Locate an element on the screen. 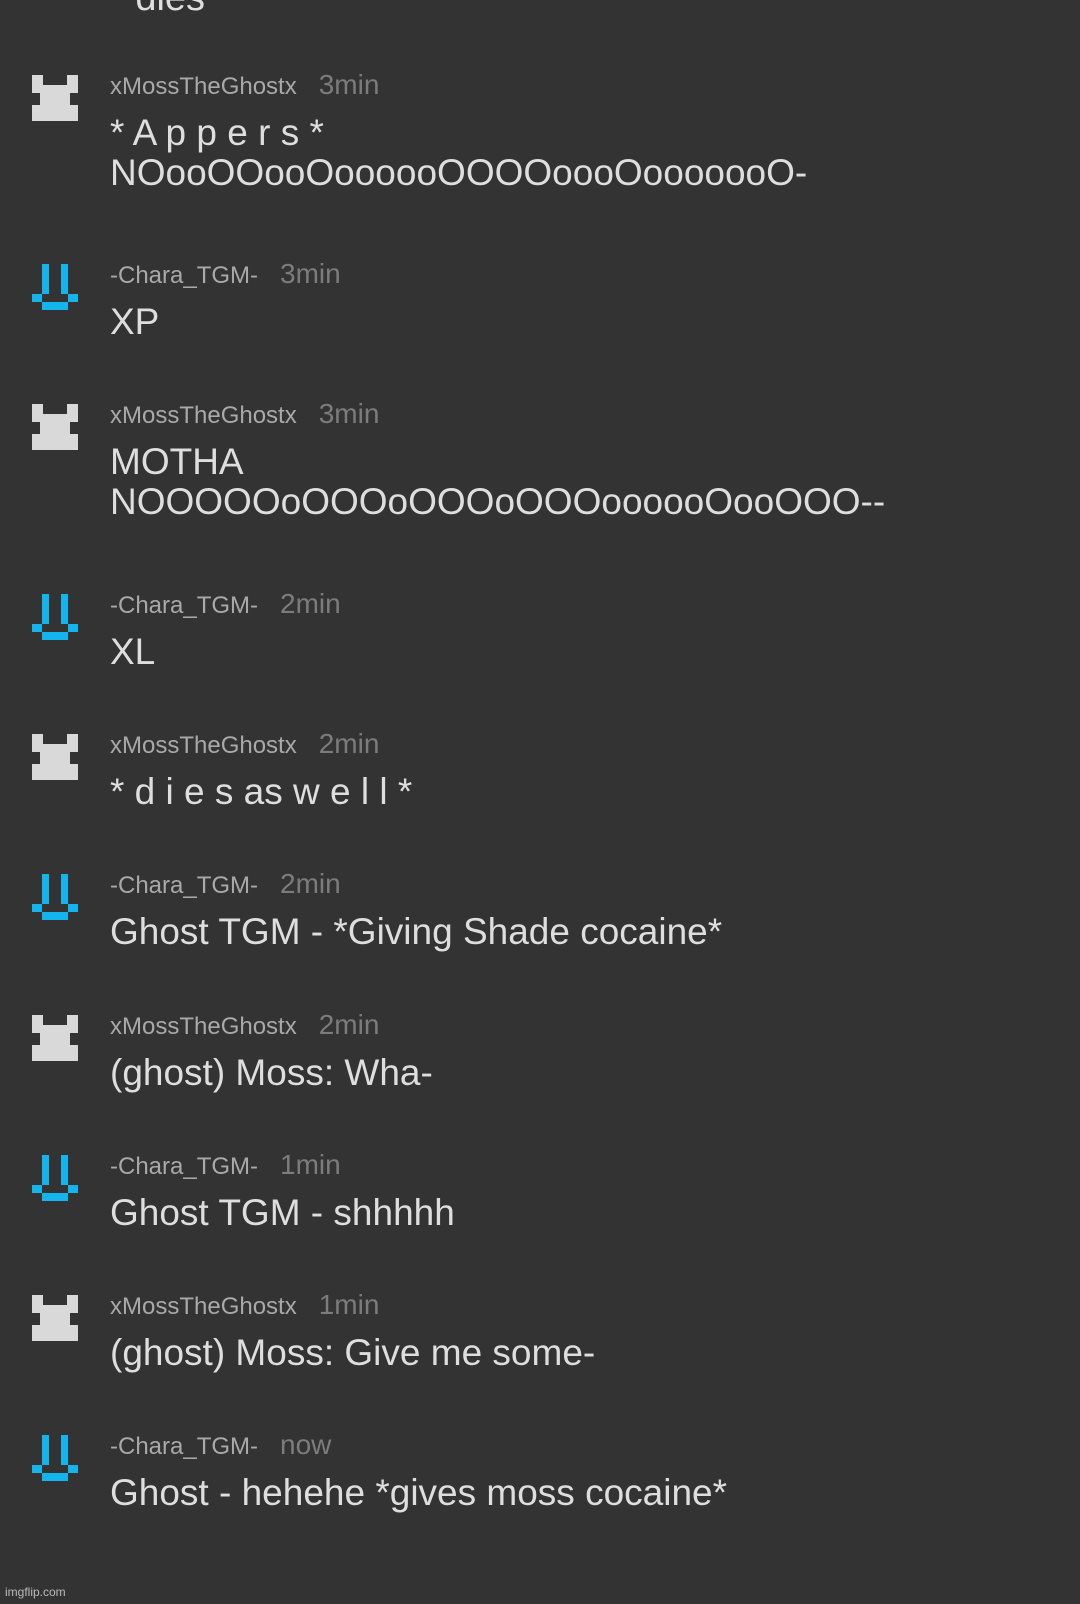 The image size is (1080, 1604). message-line: XL is located at coordinates (133, 651).